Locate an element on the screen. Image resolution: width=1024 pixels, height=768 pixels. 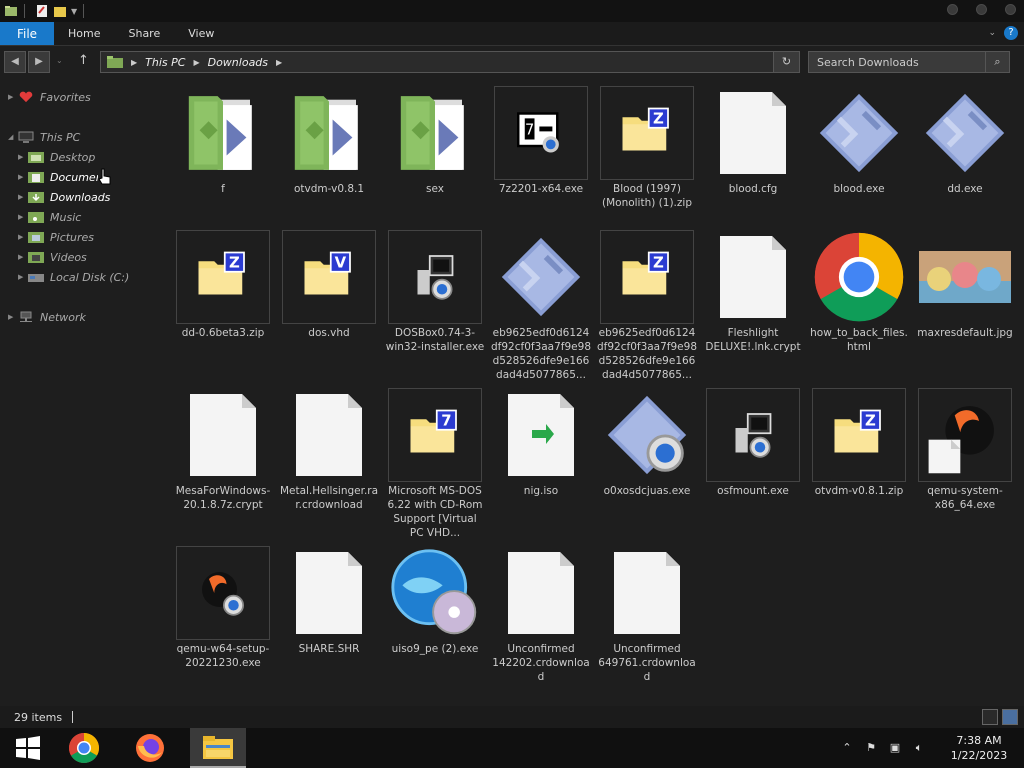
nav-documents: ▶ Documents is located at coordinates (58, 177).